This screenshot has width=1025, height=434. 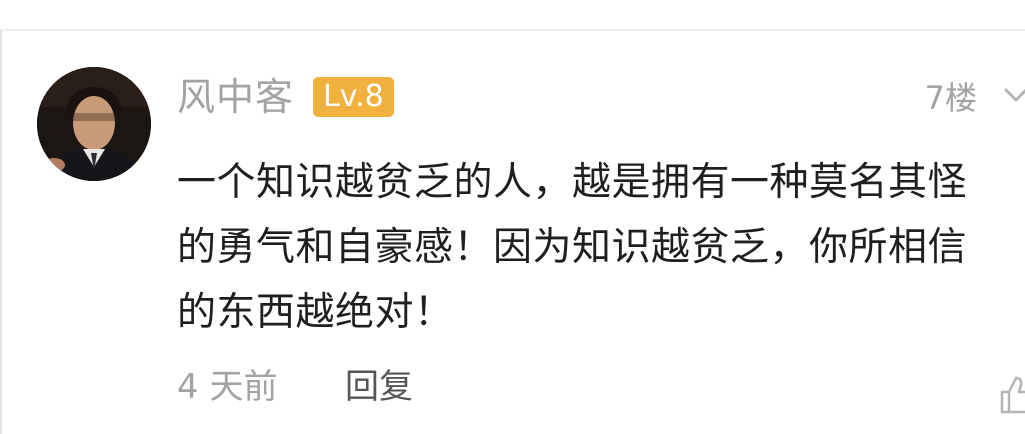 I want to click on avatar-image, so click(x=94, y=124).